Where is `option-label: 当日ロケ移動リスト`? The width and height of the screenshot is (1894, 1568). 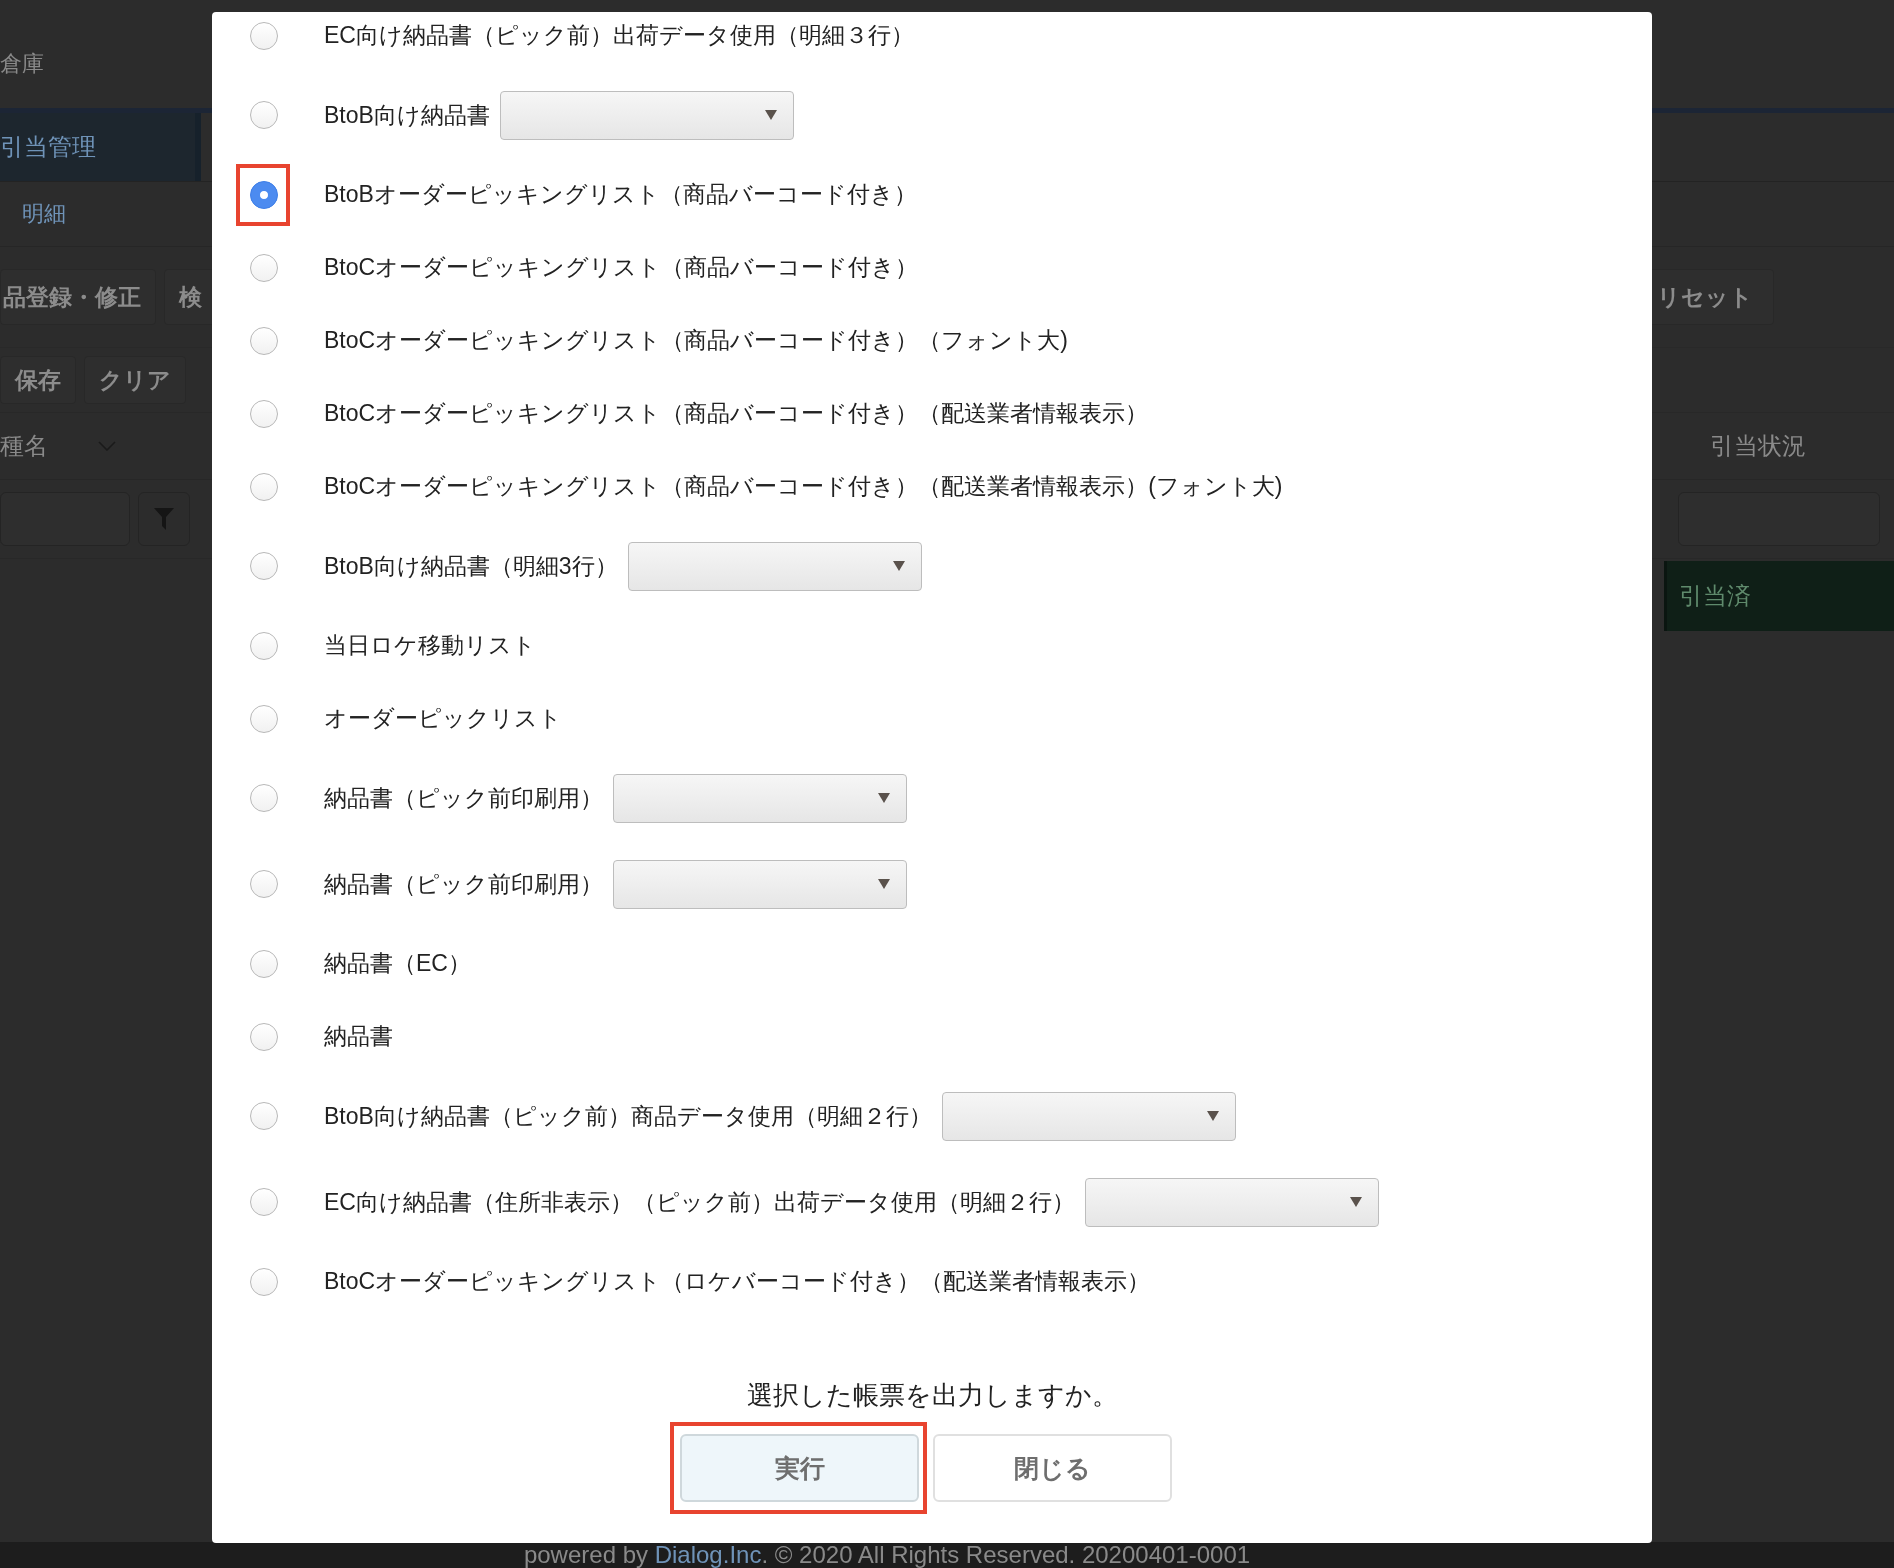
option-label: 当日ロケ移動リスト is located at coordinates (430, 645).